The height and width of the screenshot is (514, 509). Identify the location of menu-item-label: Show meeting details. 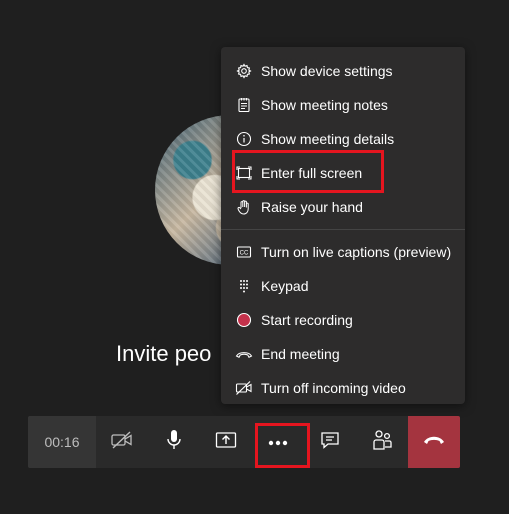
(328, 139).